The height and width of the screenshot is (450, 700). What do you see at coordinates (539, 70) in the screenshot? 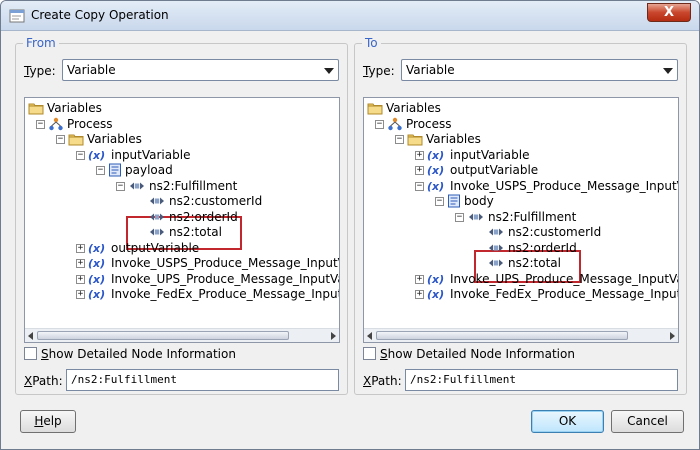
I see `to-type-select: Variable` at bounding box center [539, 70].